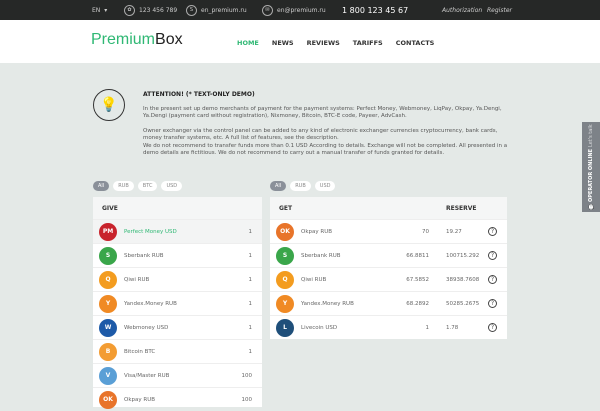 This screenshot has height=411, width=600. Describe the element at coordinates (129, 10) in the screenshot. I see `icq-icon: ✿` at that location.